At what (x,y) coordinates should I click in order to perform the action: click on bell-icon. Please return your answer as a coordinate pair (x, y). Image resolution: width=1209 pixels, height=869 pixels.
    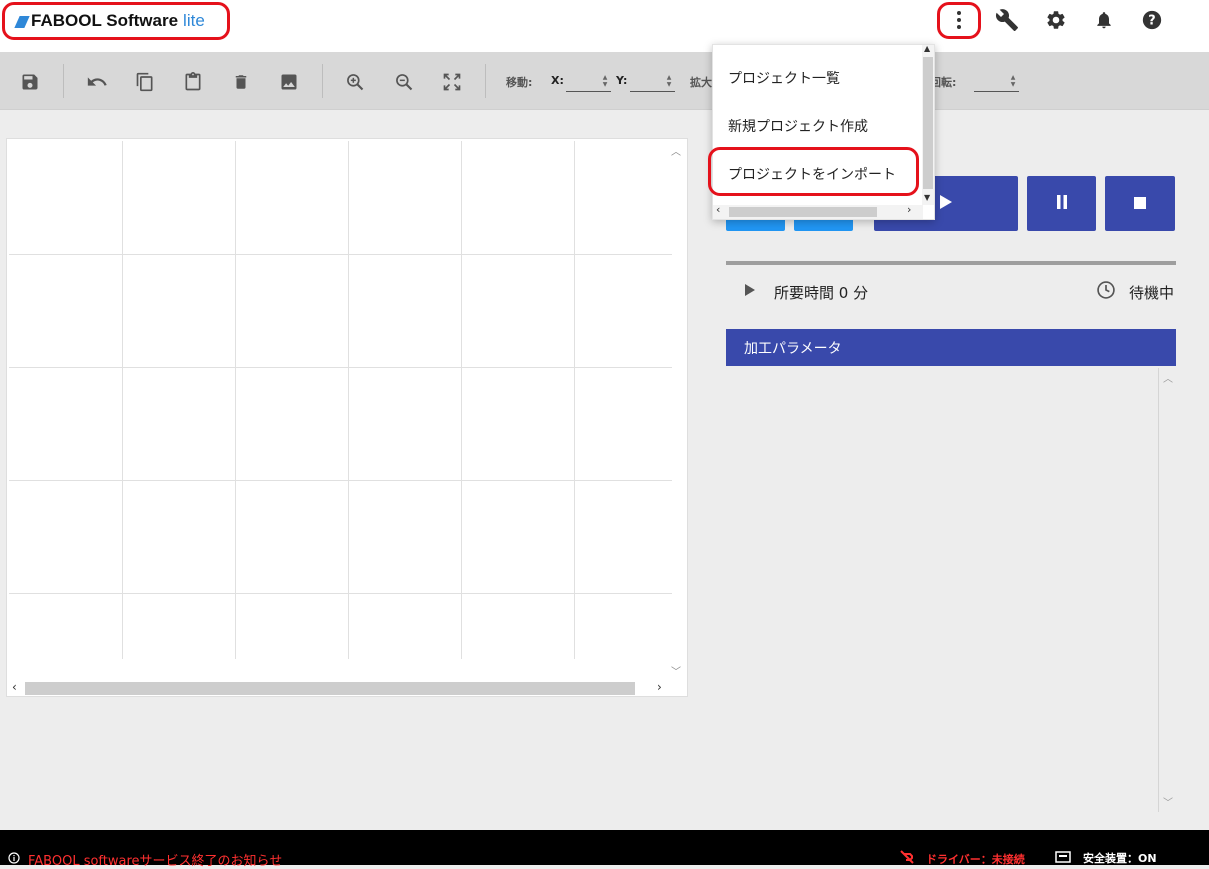
    Looking at the image, I should click on (1104, 20).